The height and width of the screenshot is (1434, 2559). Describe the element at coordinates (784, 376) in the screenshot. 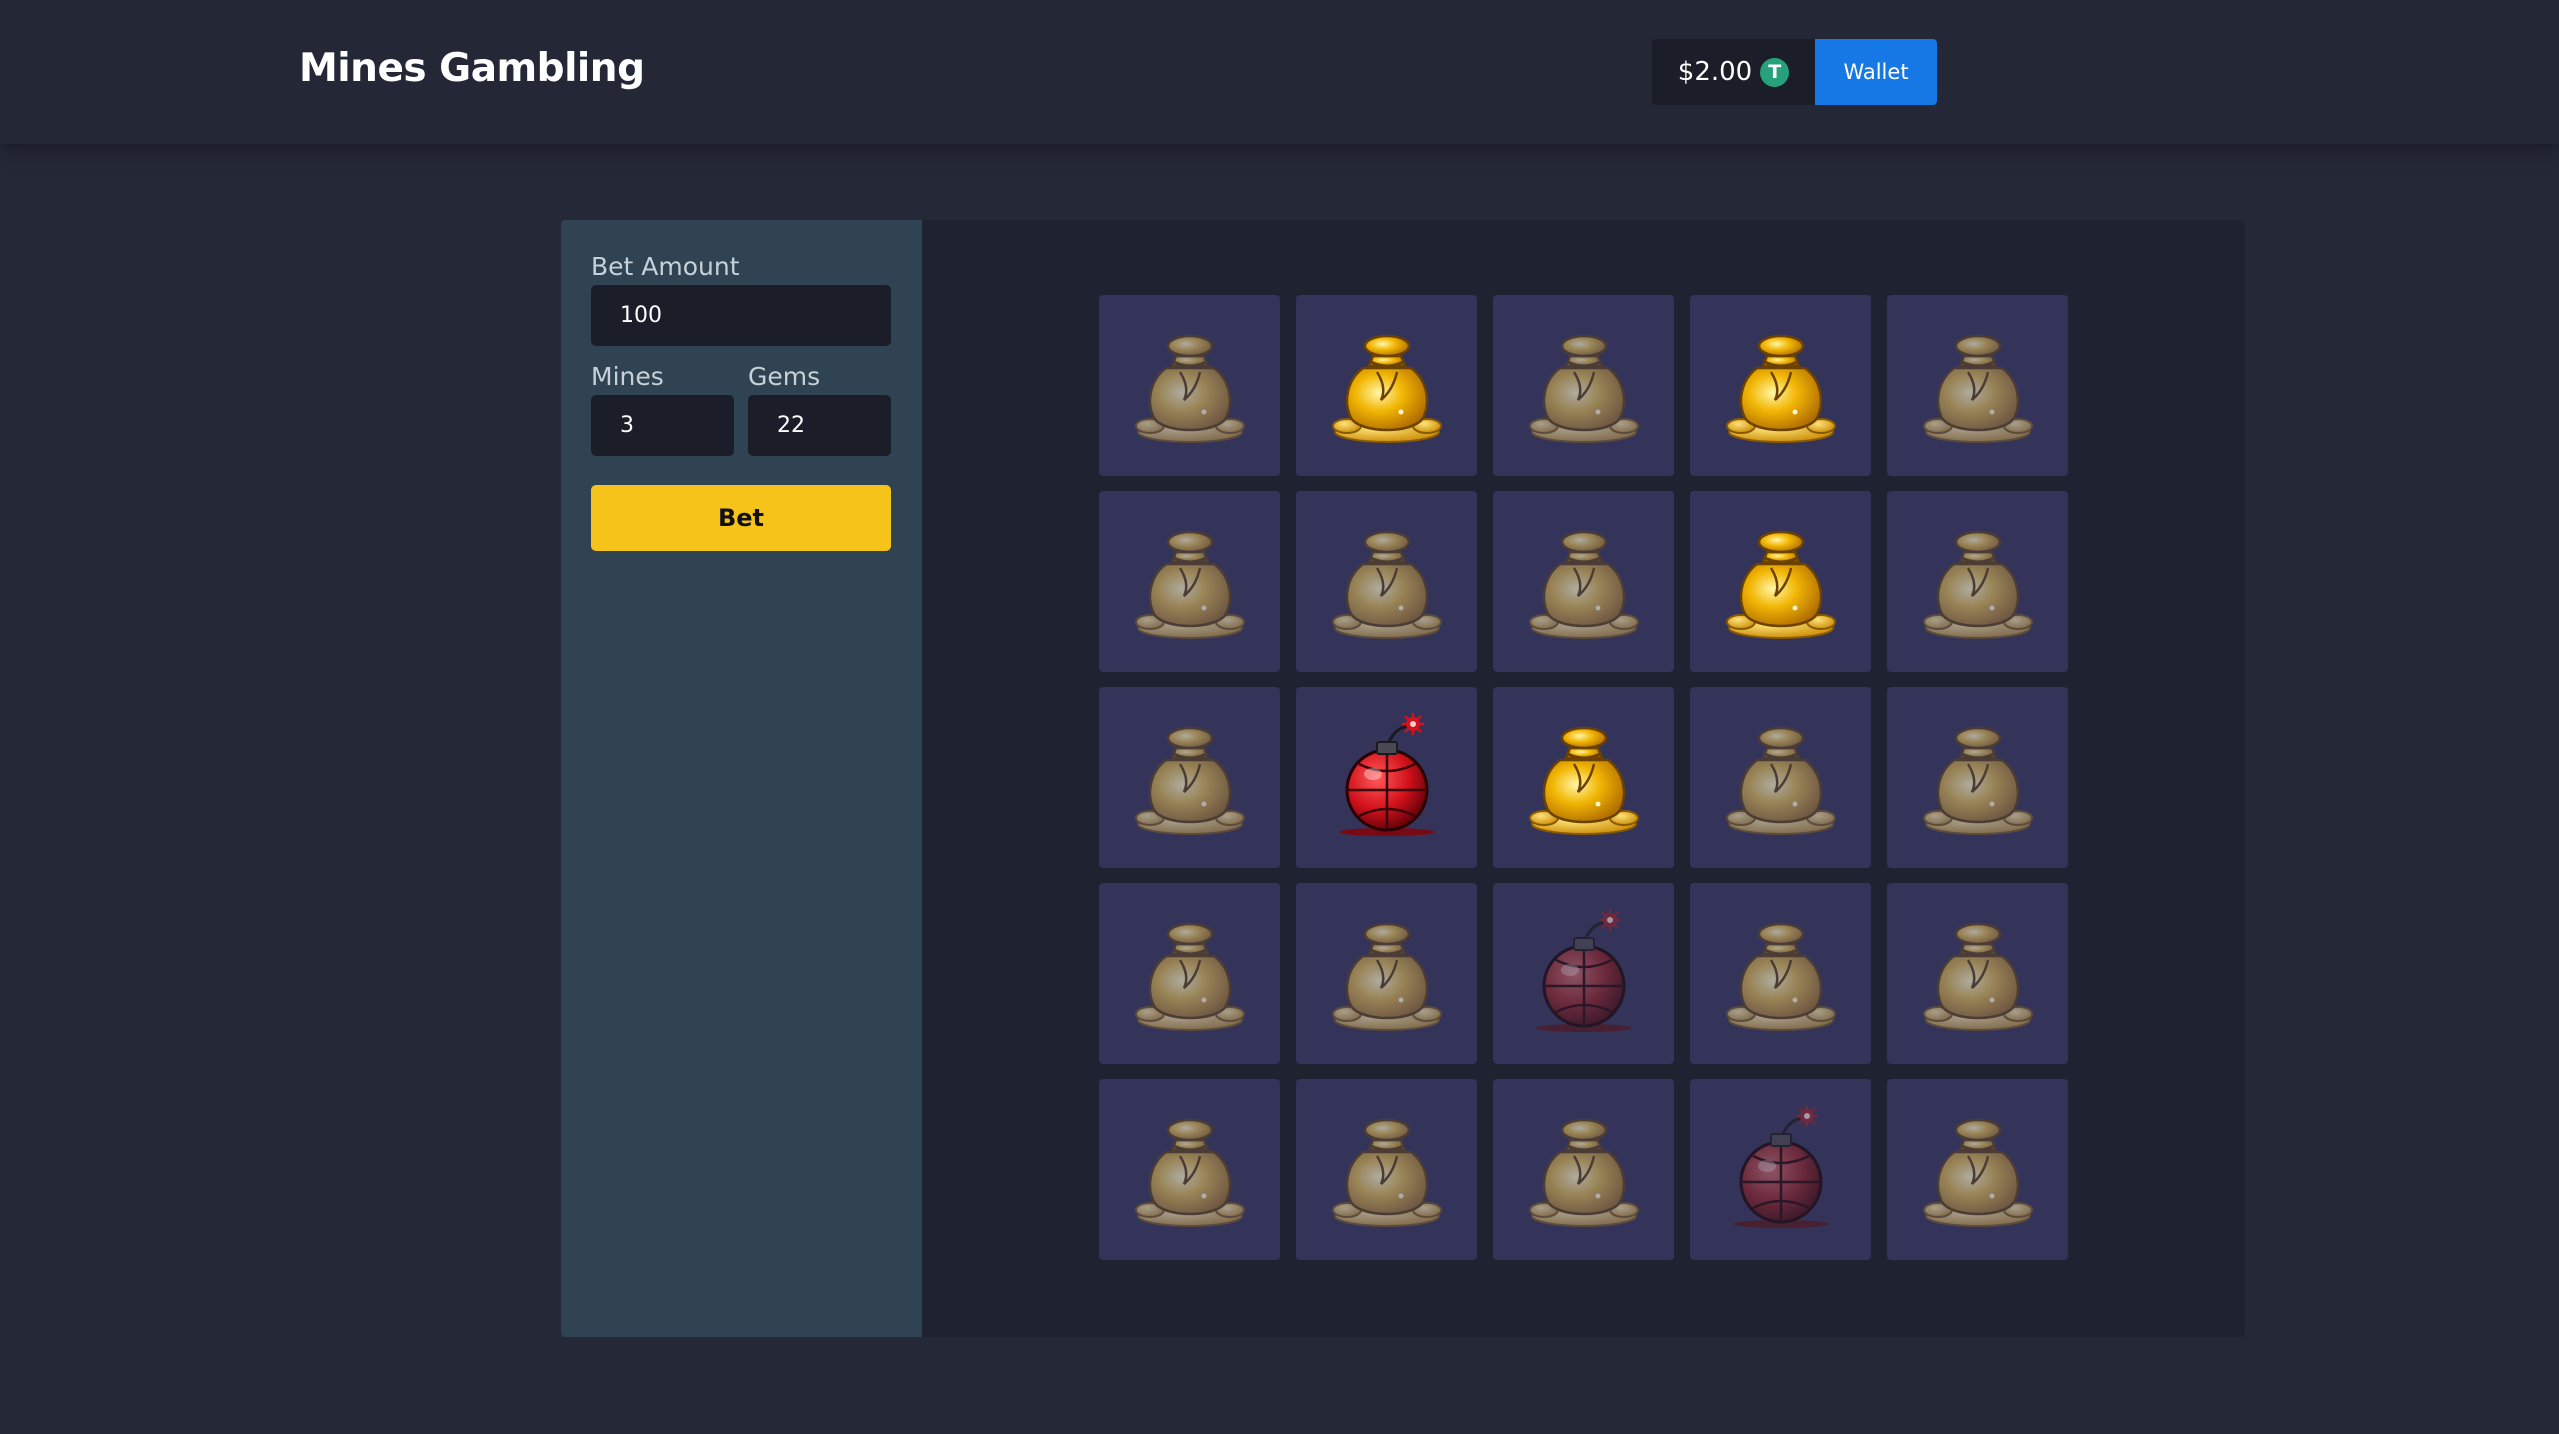

I see `gems-label: Gems` at that location.